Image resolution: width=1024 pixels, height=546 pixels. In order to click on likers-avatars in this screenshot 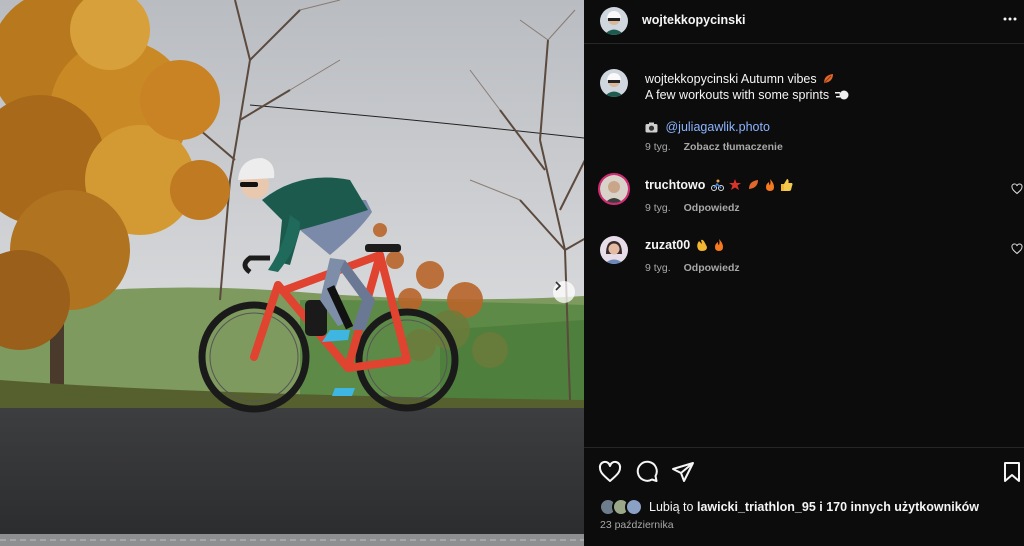, I will do `click(622, 507)`.